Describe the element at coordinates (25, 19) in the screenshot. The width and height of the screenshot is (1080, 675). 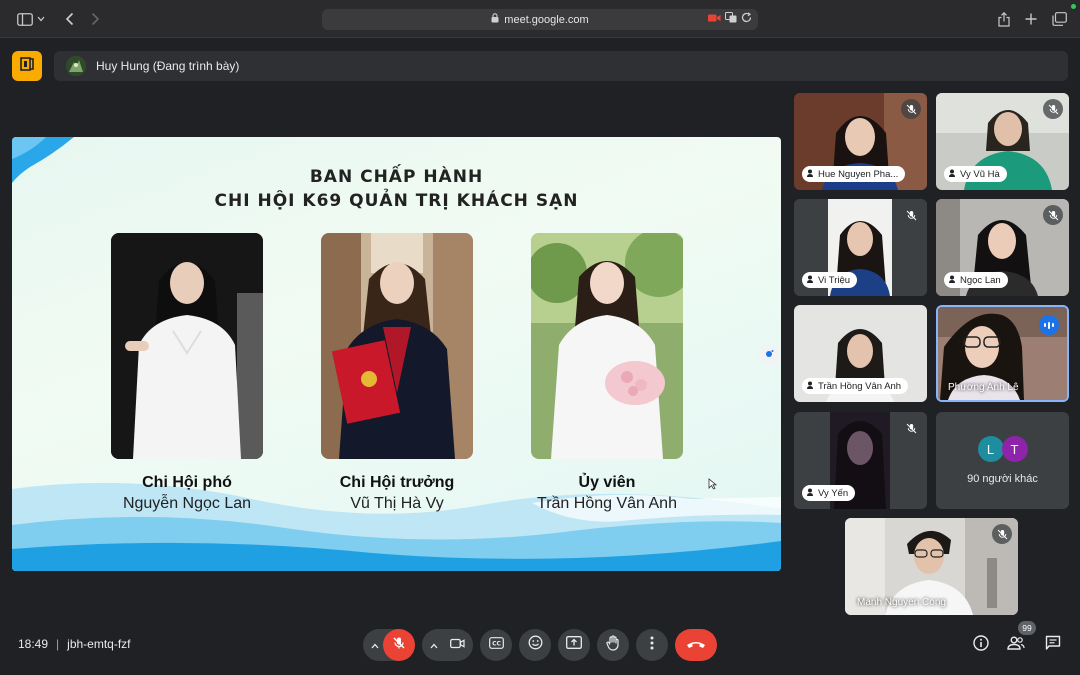
I see `sidebar-toggle-icon` at that location.